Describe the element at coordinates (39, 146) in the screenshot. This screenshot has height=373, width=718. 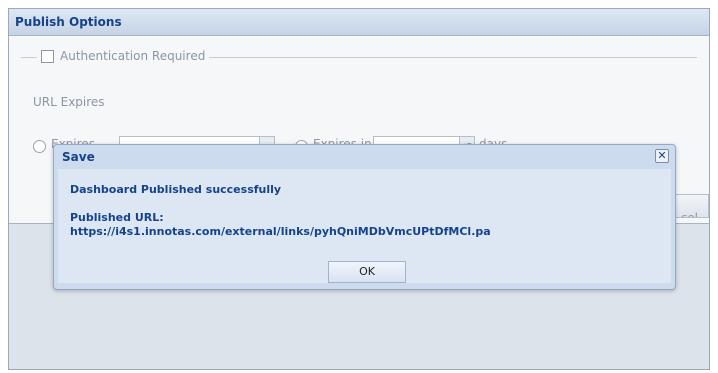
I see `expires-on-date-radio` at that location.